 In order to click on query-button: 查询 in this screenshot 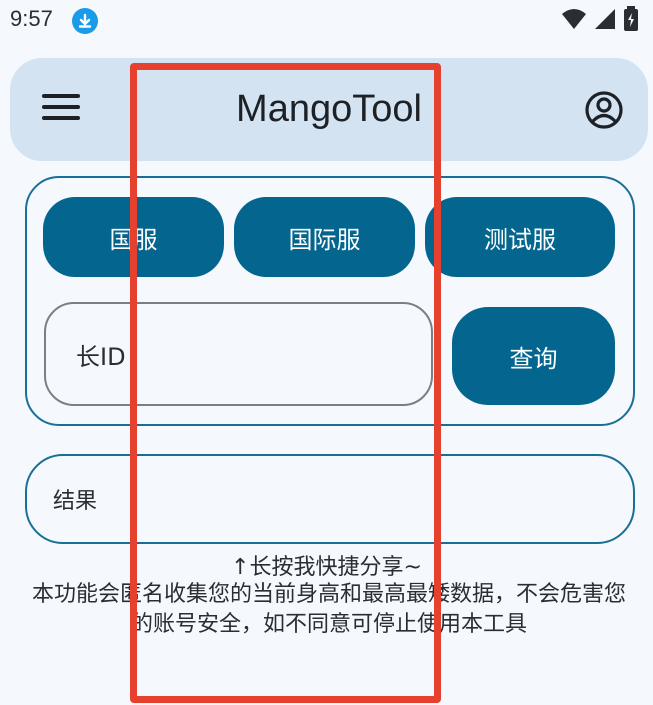, I will do `click(533, 356)`.